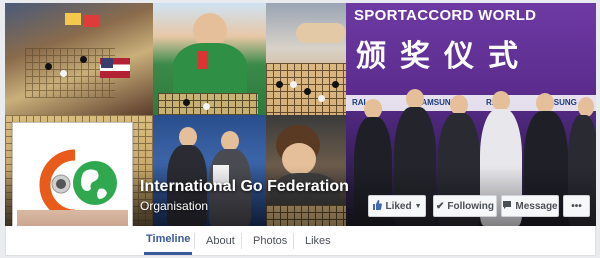 This screenshot has width=600, height=258. I want to click on more-icon: •••, so click(576, 206).